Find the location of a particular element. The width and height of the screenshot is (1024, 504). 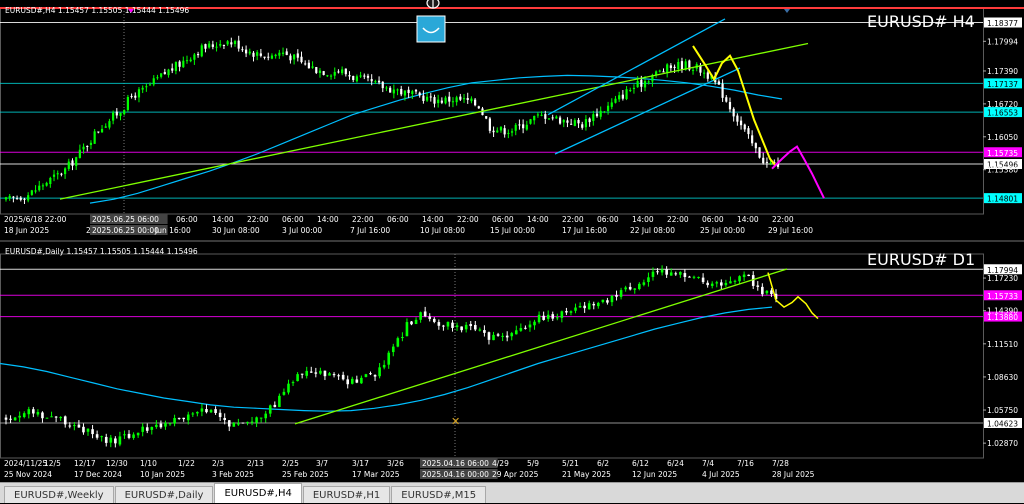

expert-advisor-icon is located at coordinates (431, 29).